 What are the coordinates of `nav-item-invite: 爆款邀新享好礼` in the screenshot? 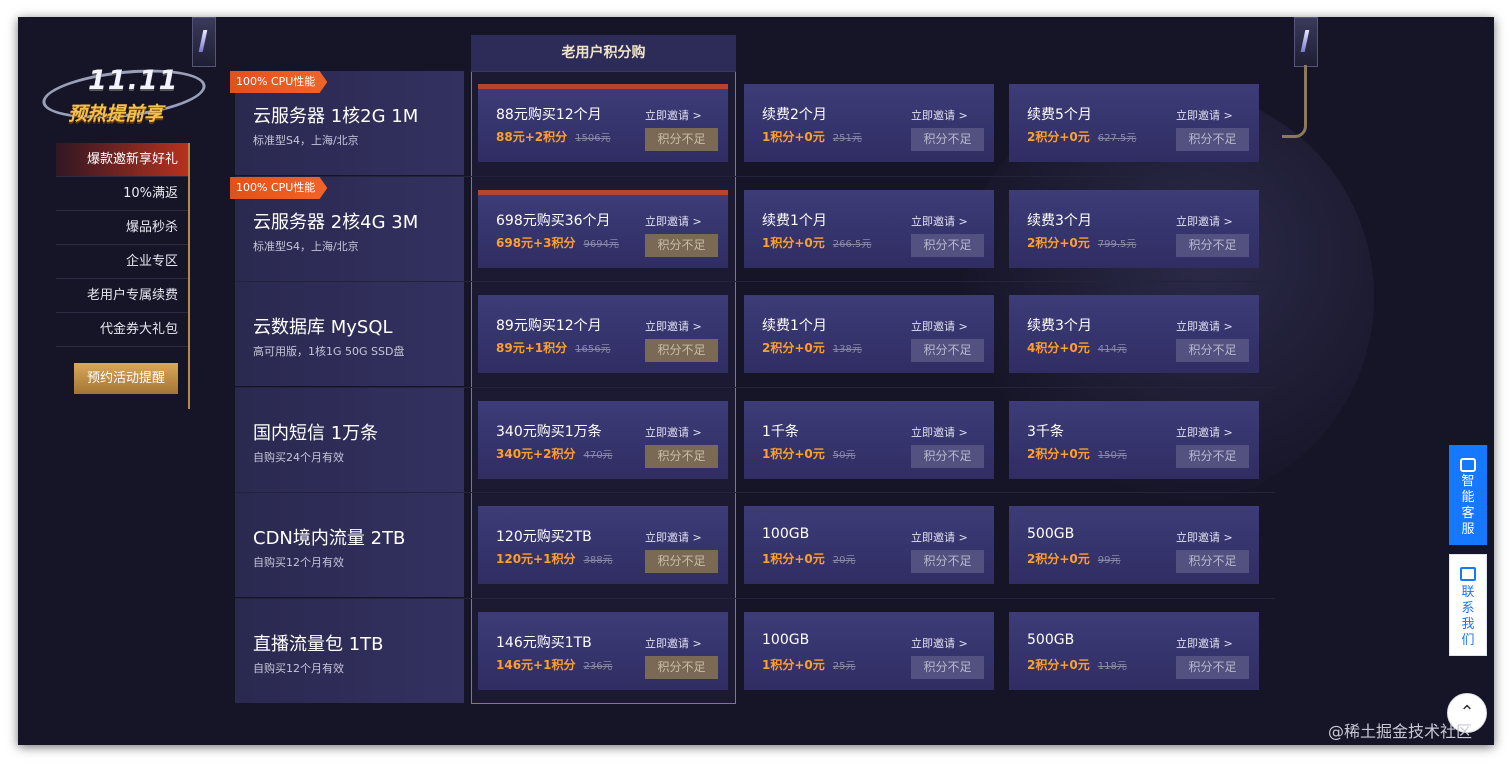 It's located at (123, 160).